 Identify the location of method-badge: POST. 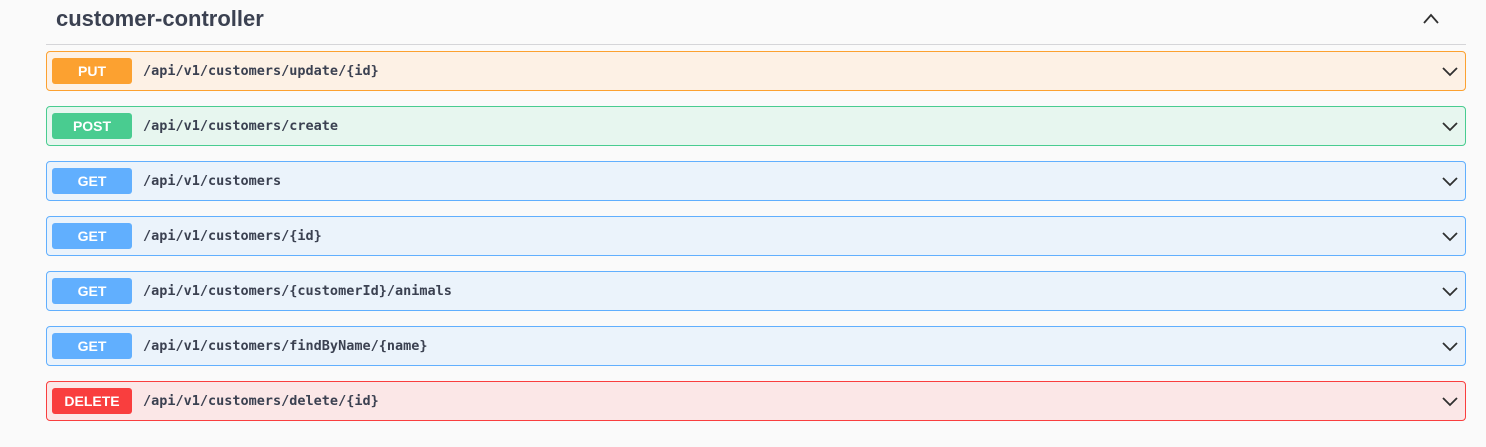
(92, 126).